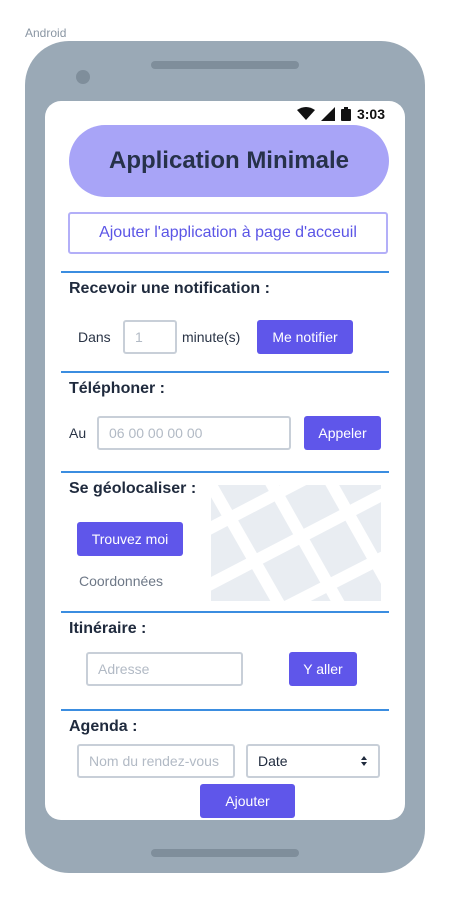 Image resolution: width=450 pixels, height=898 pixels. I want to click on phone-number-input: 06 00 00 00 00, so click(194, 433).